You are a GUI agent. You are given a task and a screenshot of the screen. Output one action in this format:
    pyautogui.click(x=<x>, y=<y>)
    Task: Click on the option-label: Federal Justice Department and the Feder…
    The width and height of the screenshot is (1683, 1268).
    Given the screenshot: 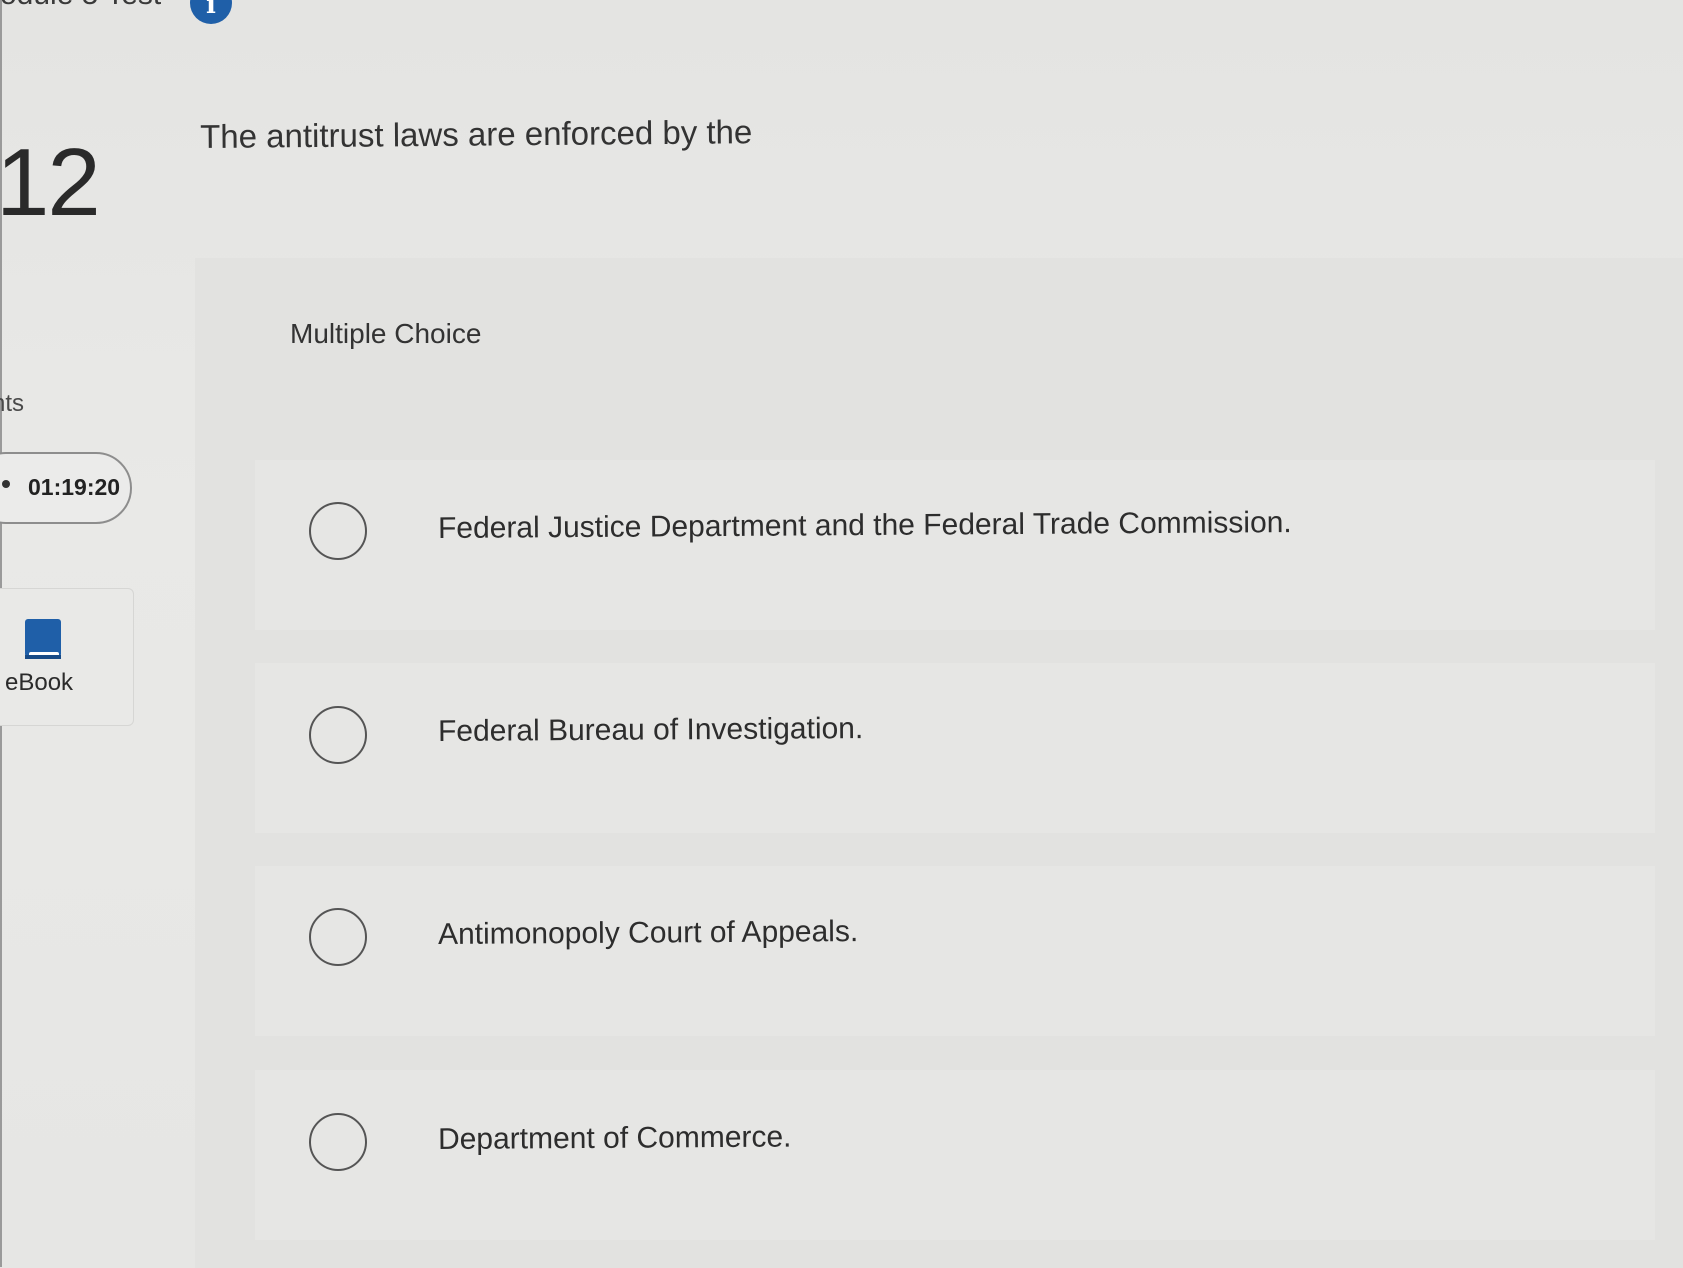 What is the action you would take?
    pyautogui.click(x=865, y=526)
    